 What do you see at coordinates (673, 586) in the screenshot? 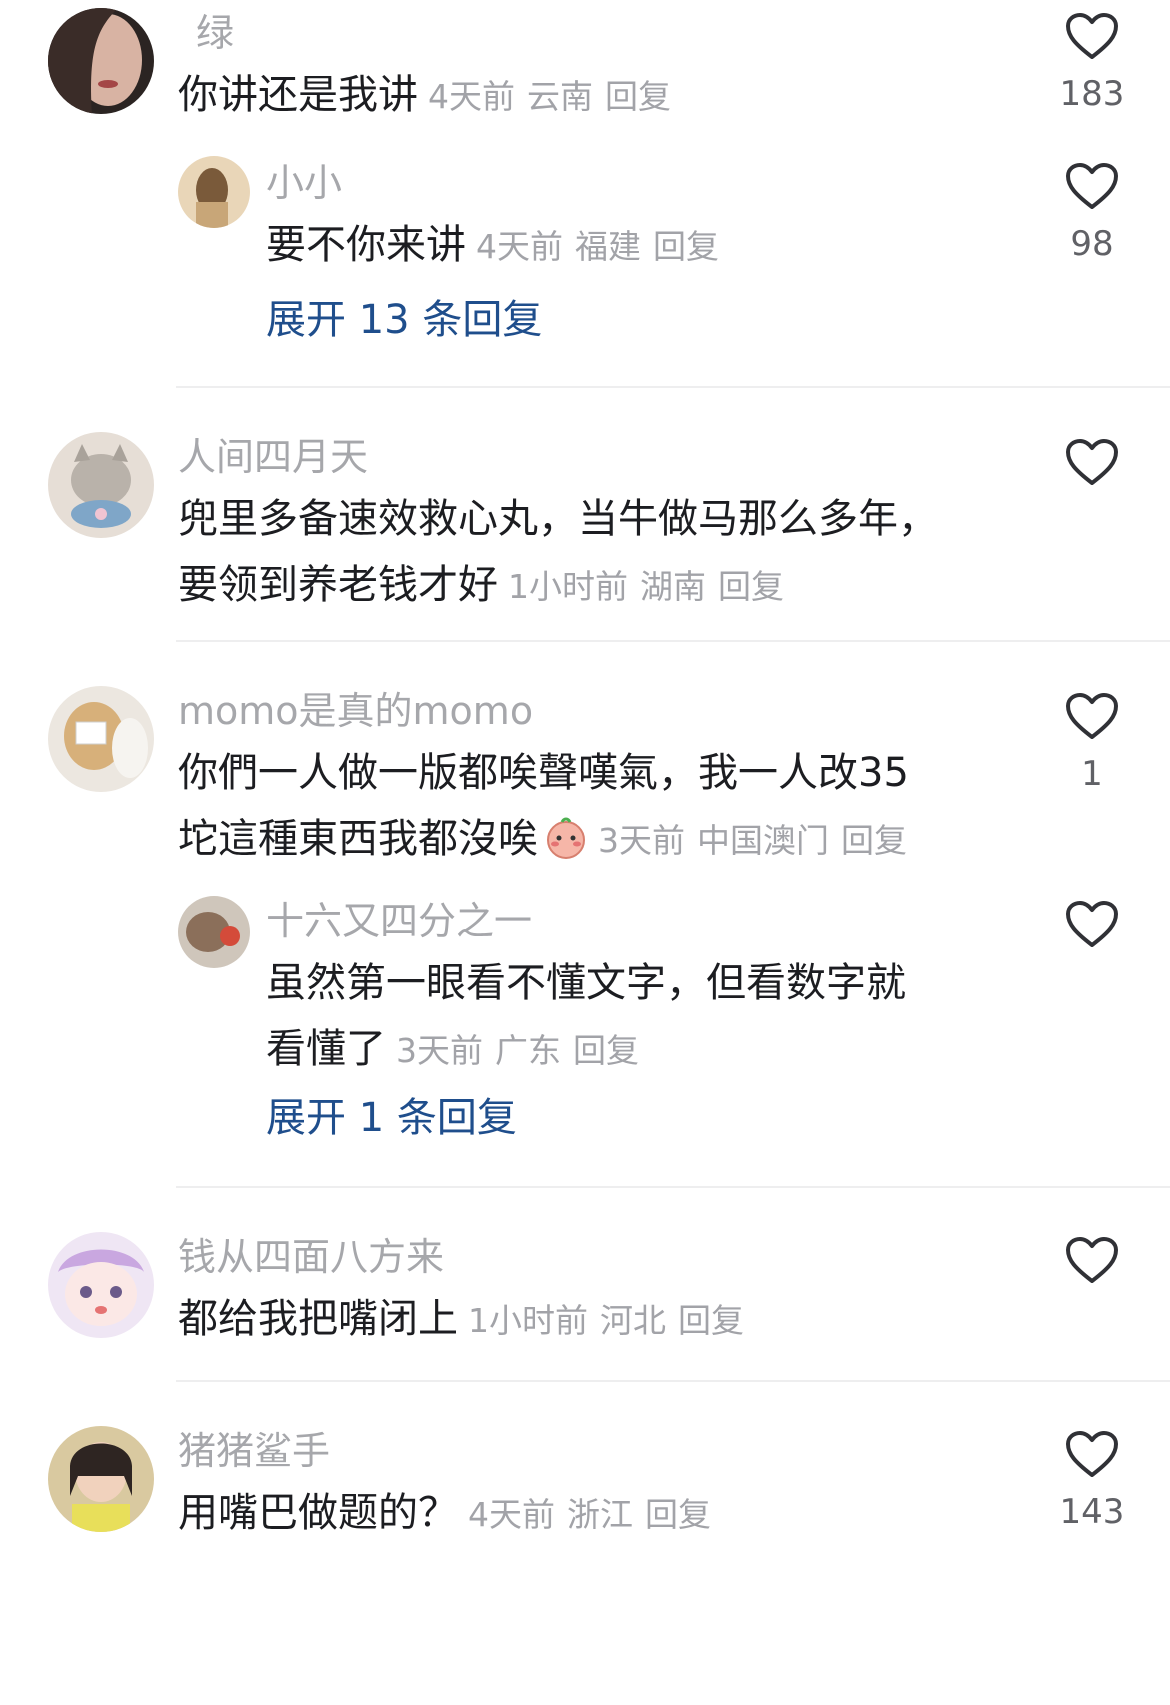
I see `comment-location: 湖南` at bounding box center [673, 586].